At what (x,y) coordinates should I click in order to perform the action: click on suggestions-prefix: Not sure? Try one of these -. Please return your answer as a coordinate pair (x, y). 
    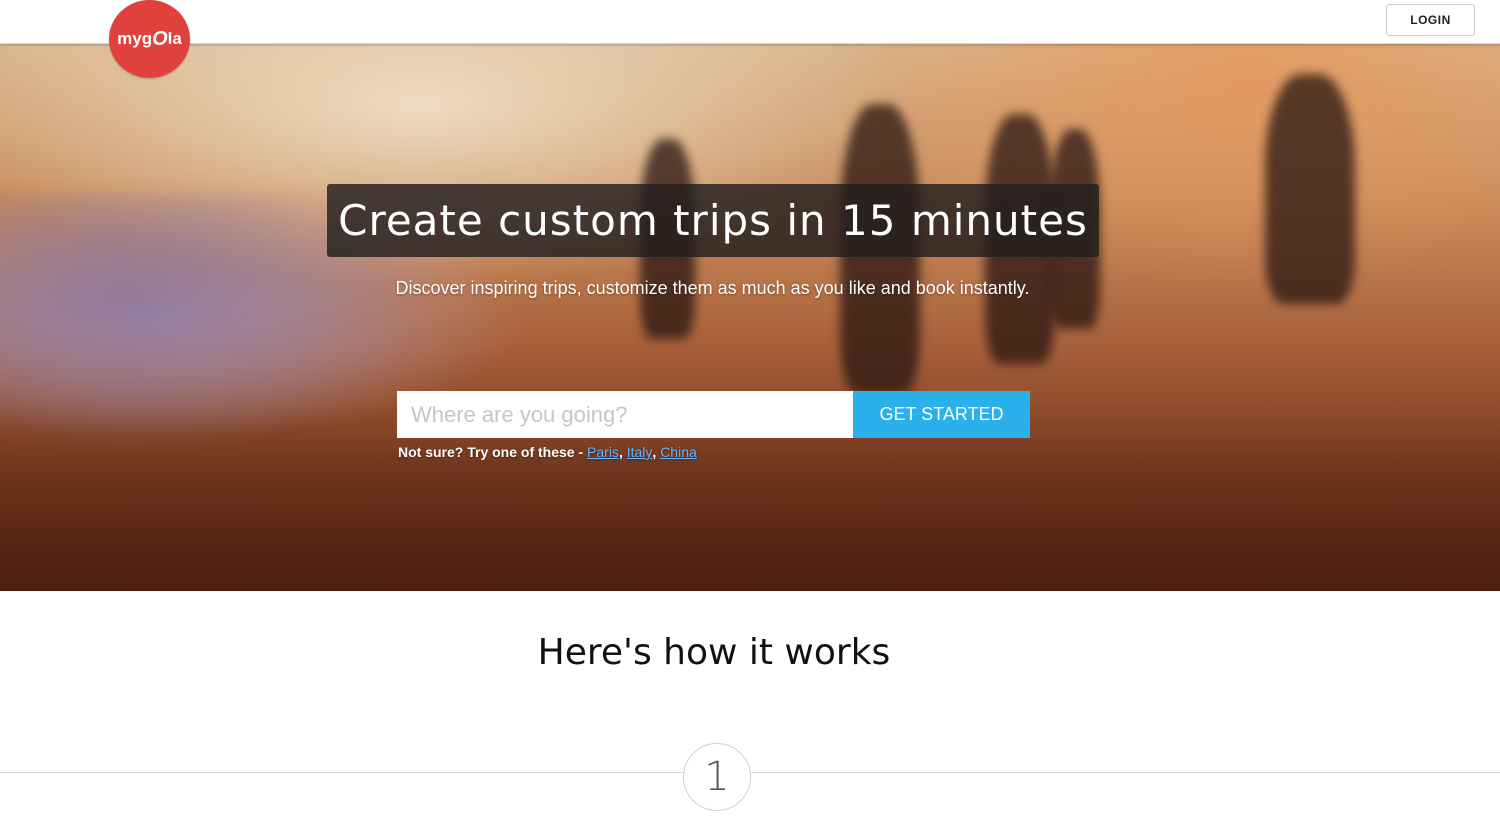
    Looking at the image, I should click on (493, 452).